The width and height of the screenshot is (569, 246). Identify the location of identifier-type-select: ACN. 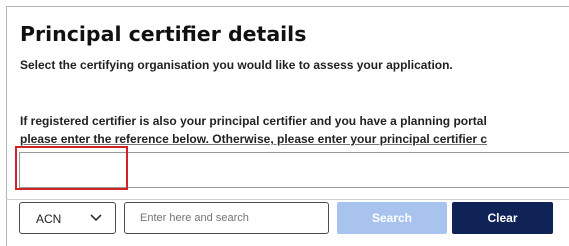
(67, 218).